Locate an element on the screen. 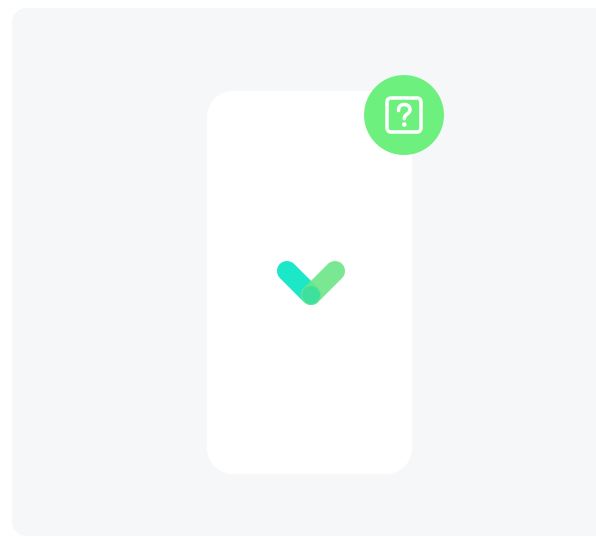 The image size is (596, 537). help-button is located at coordinates (404, 115).